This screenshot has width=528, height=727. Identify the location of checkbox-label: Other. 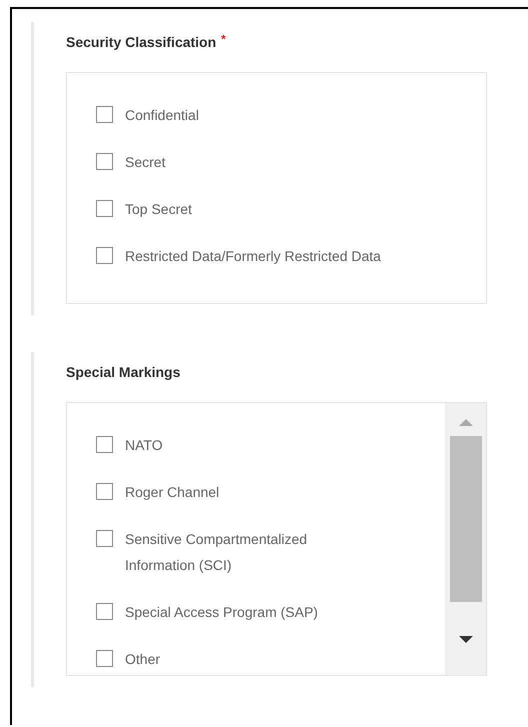
(142, 659).